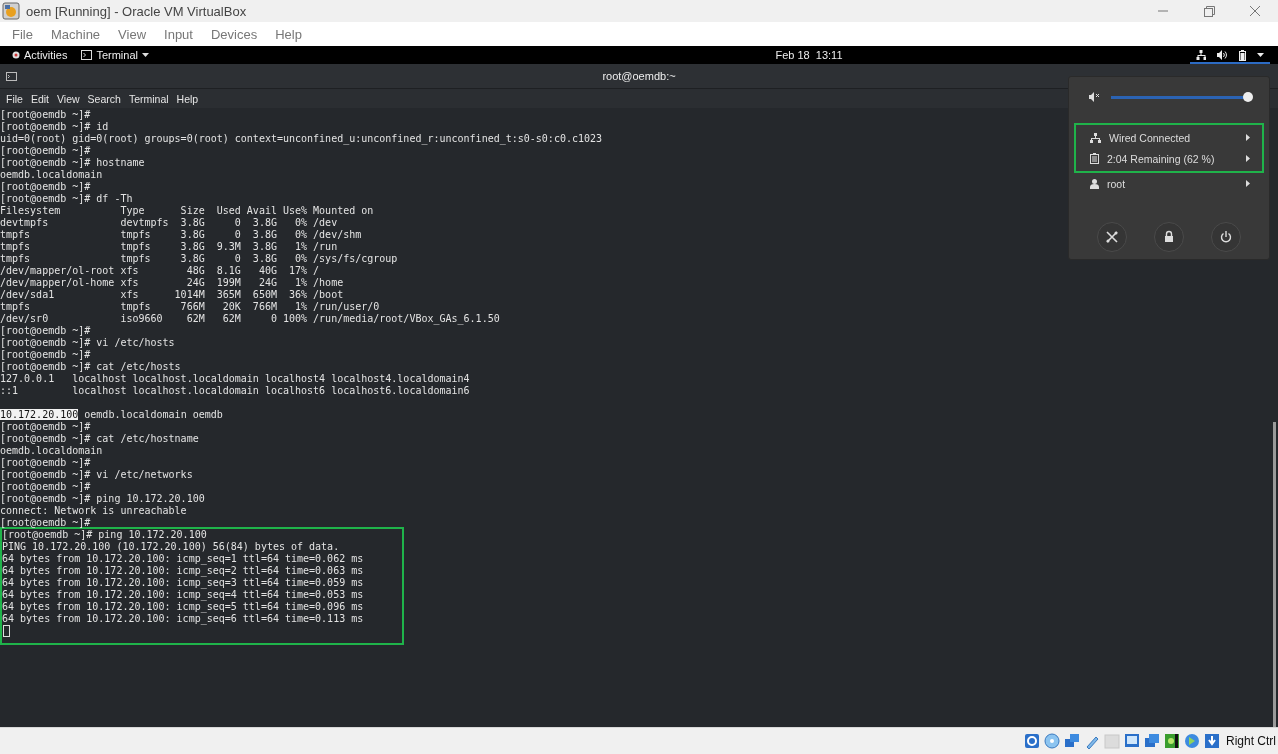 This screenshot has width=1278, height=754. I want to click on terminal-line: 64 bytes from 10.172.20.100: icmp_seq=5 ttl=64 time=0.096 ms, so click(183, 607).